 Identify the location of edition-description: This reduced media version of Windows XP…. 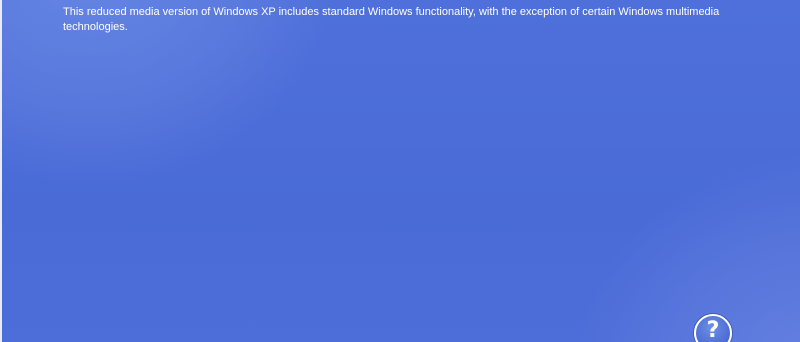
(391, 19).